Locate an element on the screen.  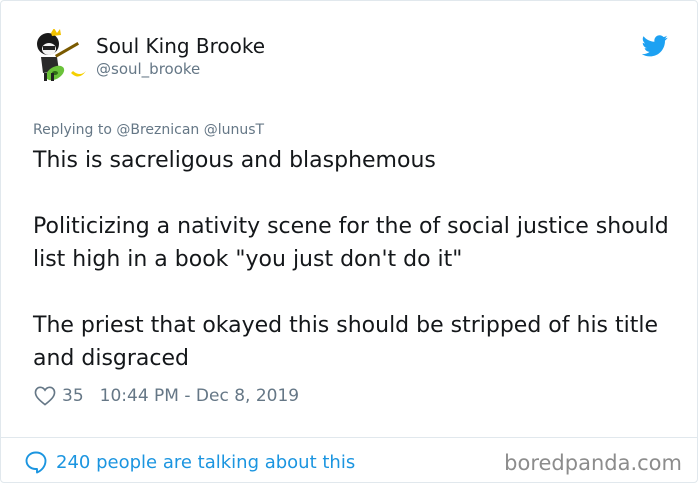
divider is located at coordinates (349, 437).